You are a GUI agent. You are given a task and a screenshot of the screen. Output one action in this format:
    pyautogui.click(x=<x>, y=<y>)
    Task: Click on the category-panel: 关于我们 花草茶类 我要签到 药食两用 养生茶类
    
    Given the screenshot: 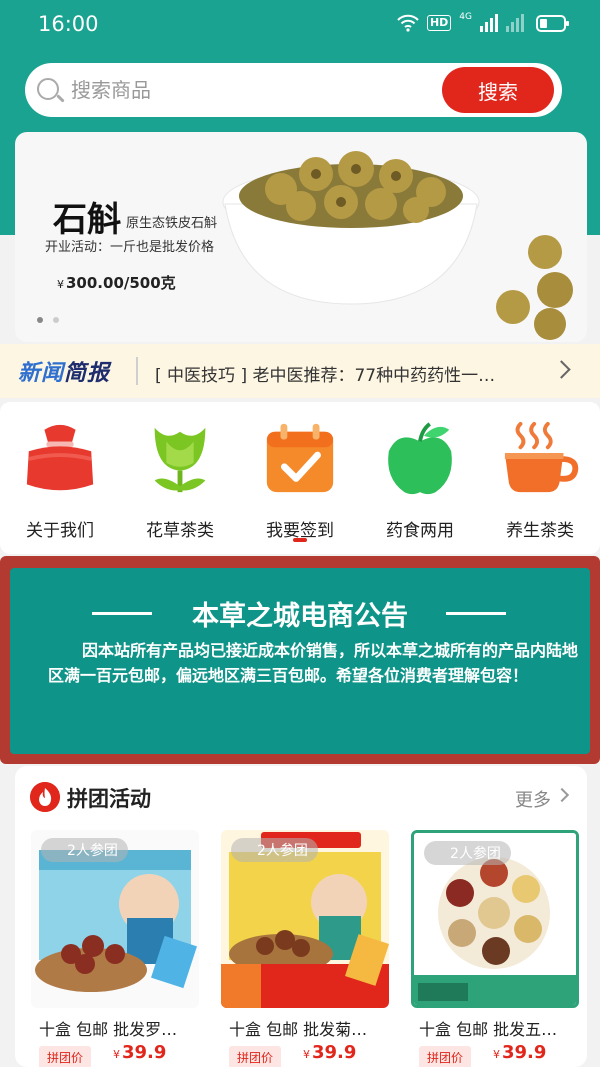 What is the action you would take?
    pyautogui.click(x=300, y=478)
    